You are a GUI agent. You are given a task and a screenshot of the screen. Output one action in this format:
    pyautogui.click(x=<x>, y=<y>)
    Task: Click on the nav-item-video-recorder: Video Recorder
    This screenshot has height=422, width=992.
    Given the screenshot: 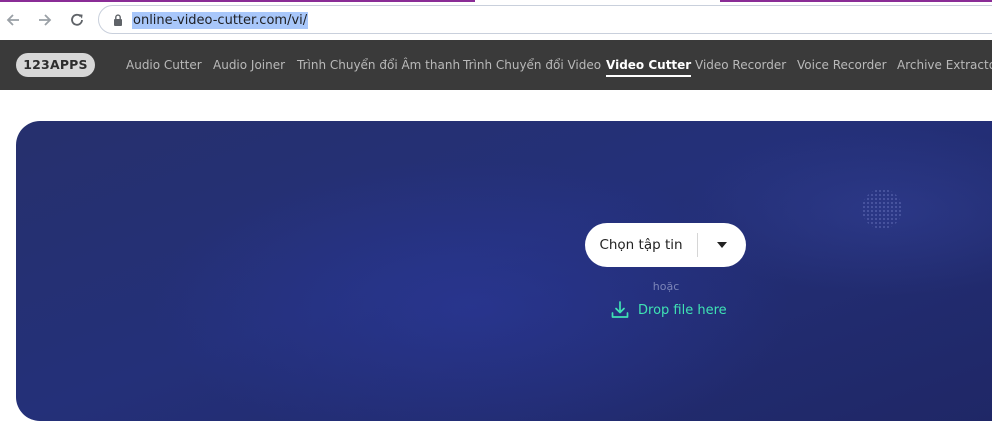 What is the action you would take?
    pyautogui.click(x=740, y=65)
    